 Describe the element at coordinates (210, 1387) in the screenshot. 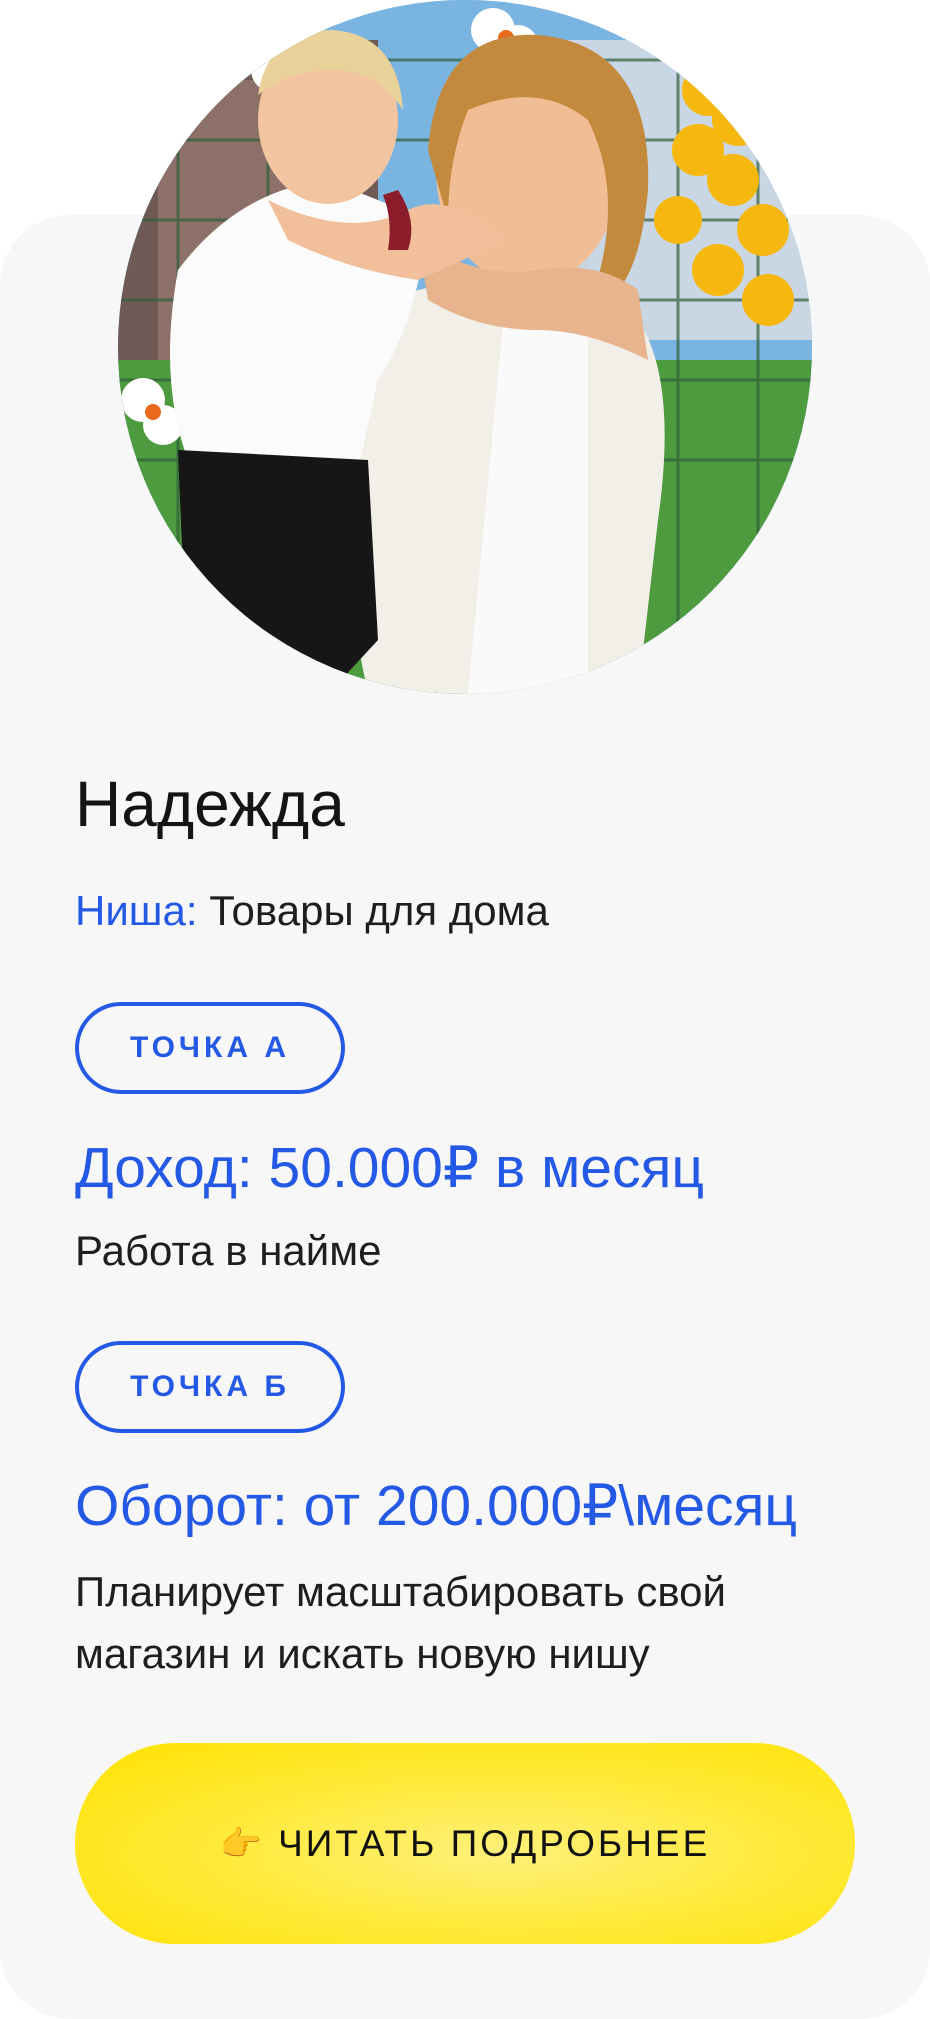

I see `point-b-badge: ТОЧКА Б` at that location.